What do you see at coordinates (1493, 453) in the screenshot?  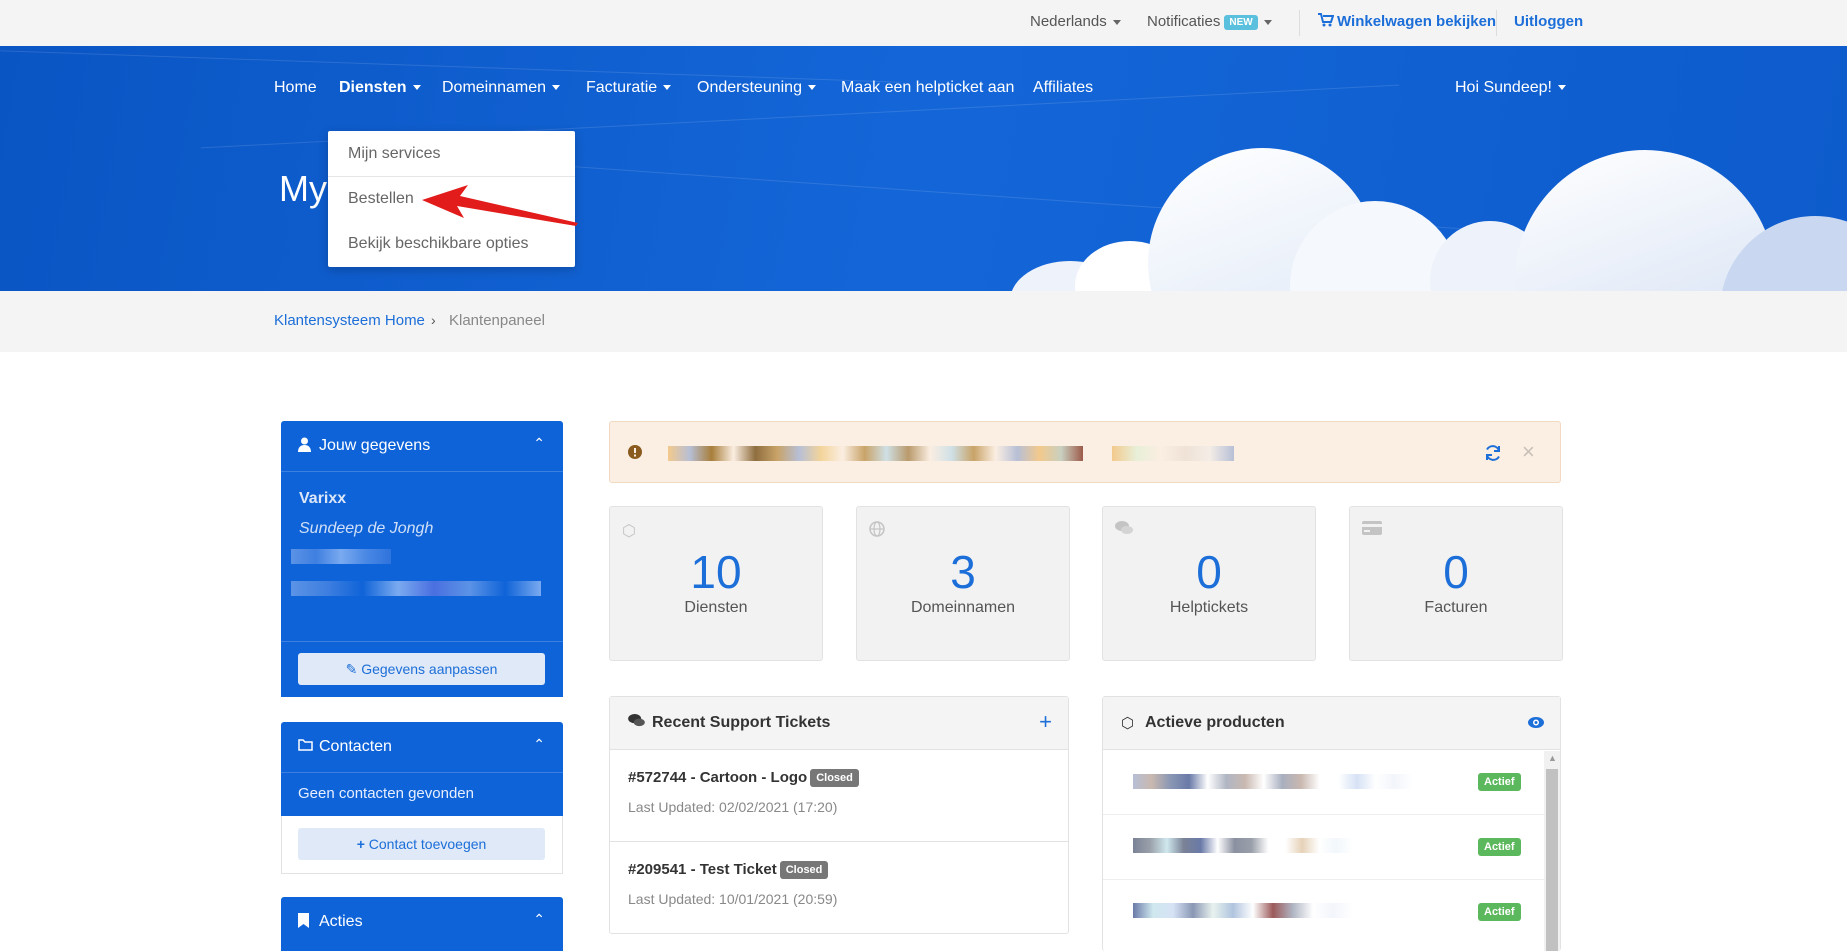 I see `refresh-icon` at bounding box center [1493, 453].